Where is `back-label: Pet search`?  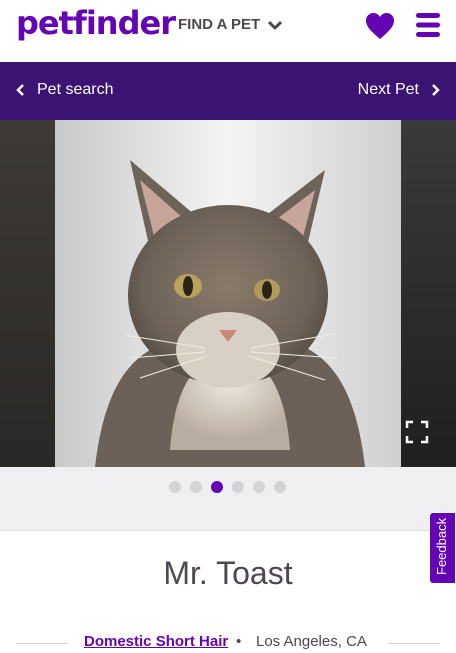
back-label: Pet search is located at coordinates (75, 89).